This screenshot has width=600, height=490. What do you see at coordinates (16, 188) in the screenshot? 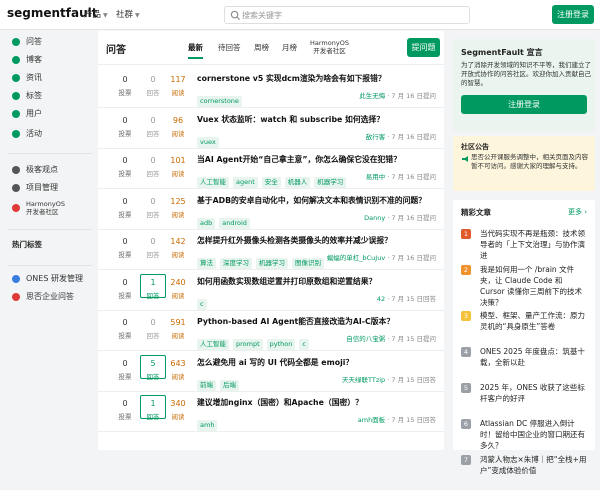
I see `project-icon` at bounding box center [16, 188].